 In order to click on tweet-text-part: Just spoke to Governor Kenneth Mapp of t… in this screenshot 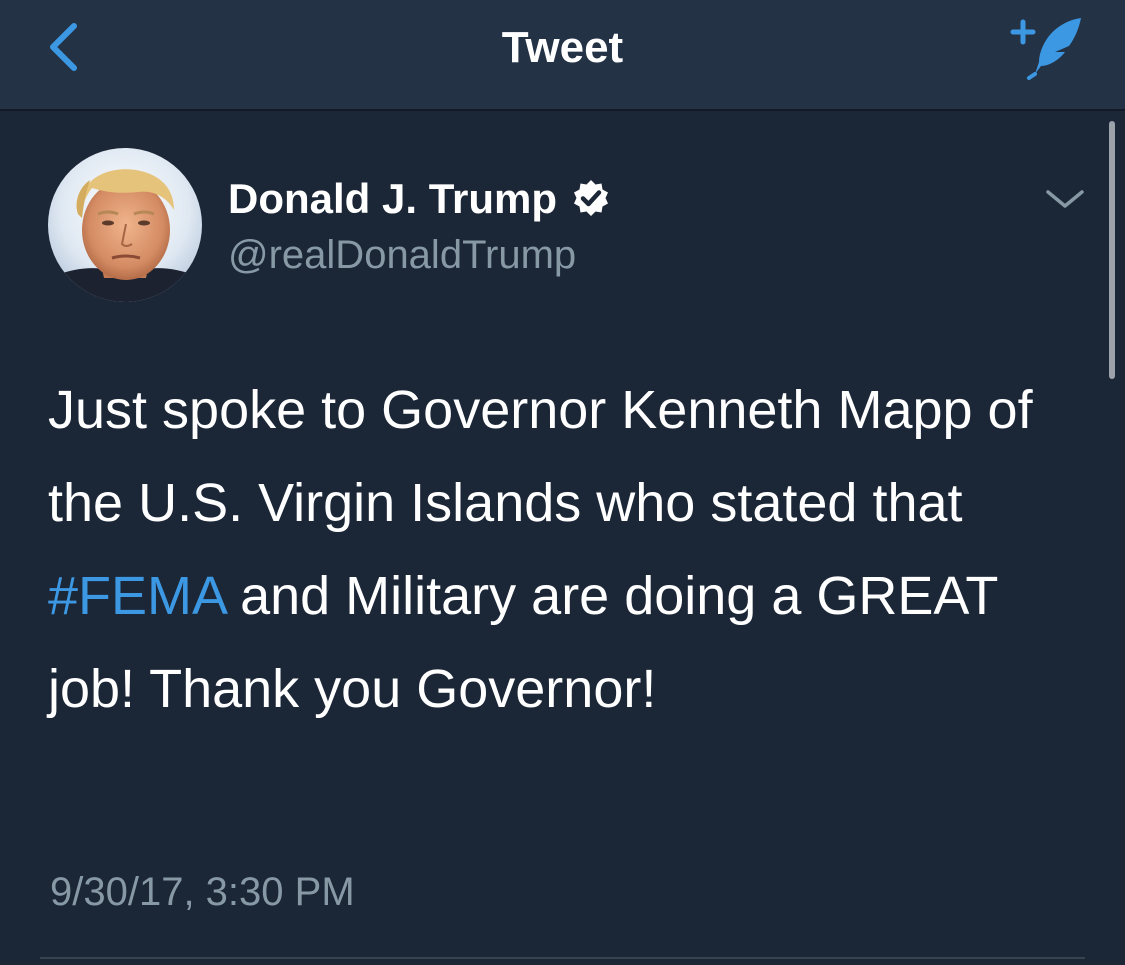, I will do `click(540, 456)`.